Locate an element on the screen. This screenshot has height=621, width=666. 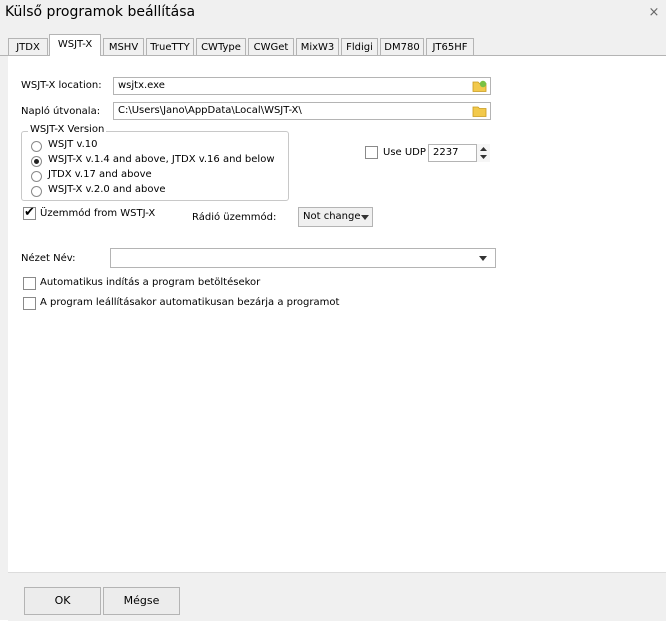
udp-port-stepper is located at coordinates (483, 153).